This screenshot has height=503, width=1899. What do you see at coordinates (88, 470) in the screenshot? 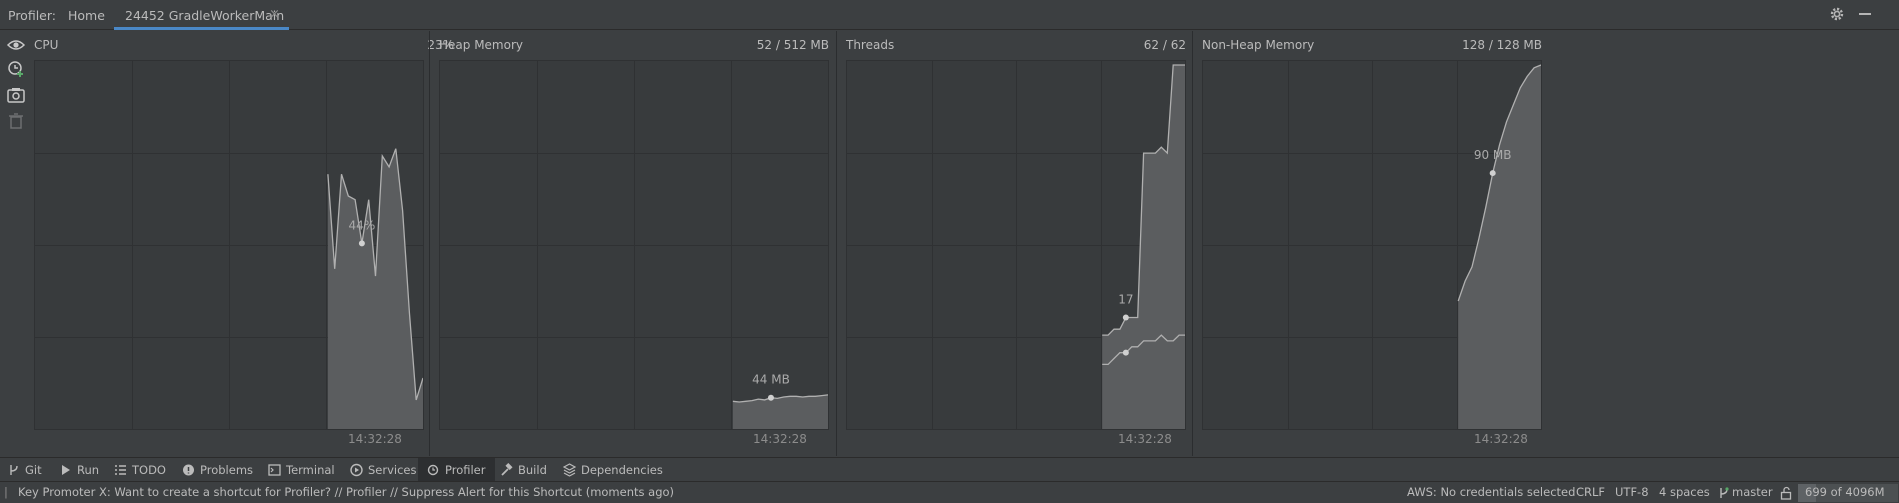
I see `toolwindow-label: Run` at bounding box center [88, 470].